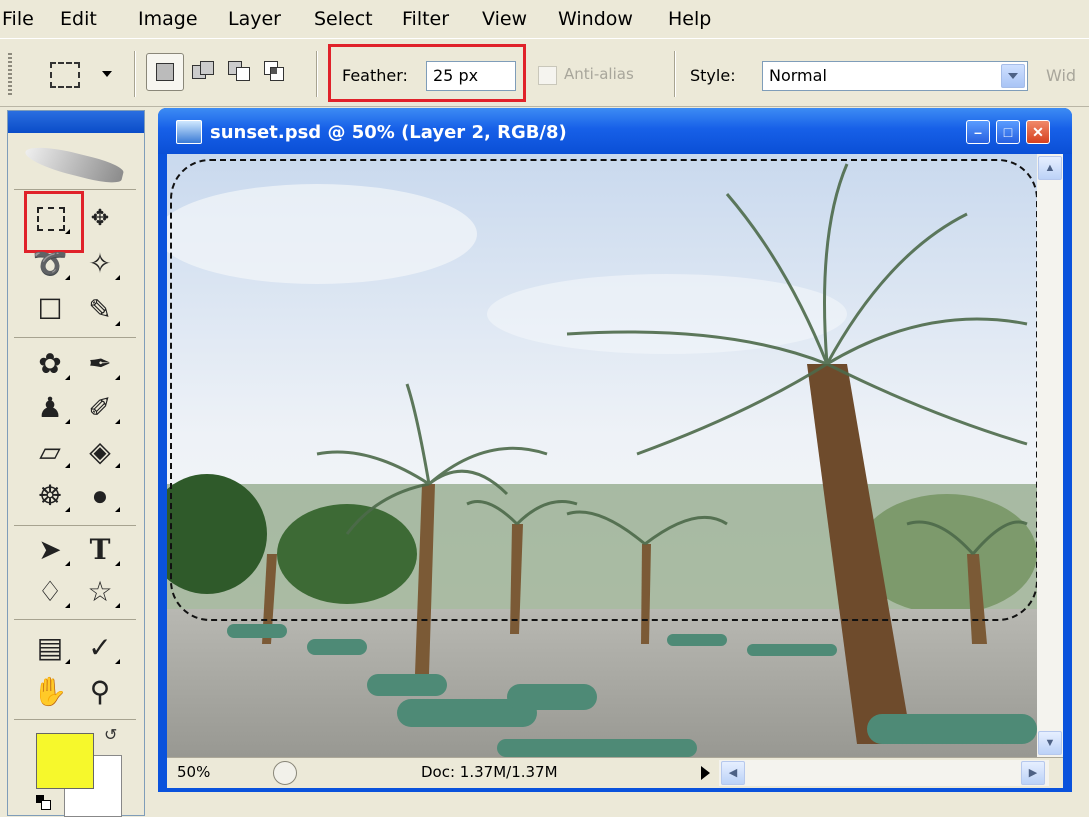 Image resolution: width=1089 pixels, height=817 pixels. Describe the element at coordinates (50, 310) in the screenshot. I see `crop-icon: ☐` at that location.